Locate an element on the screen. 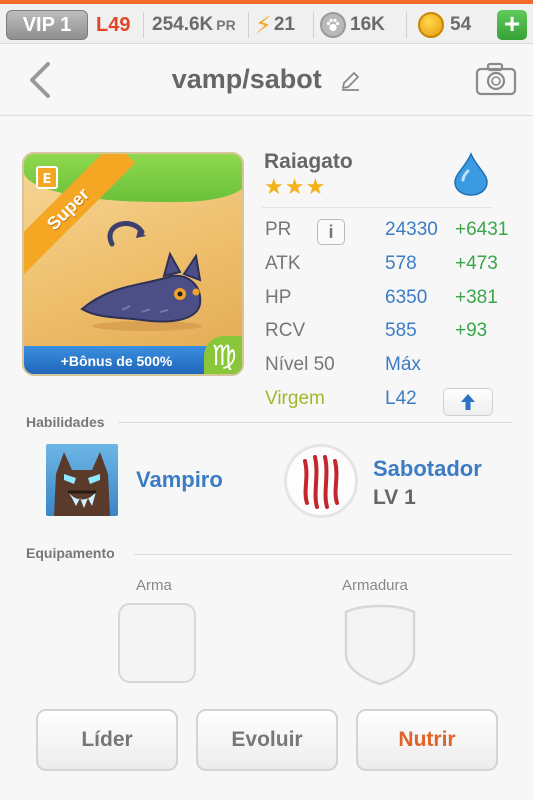 The height and width of the screenshot is (800, 533). camera-icon is located at coordinates (496, 79).